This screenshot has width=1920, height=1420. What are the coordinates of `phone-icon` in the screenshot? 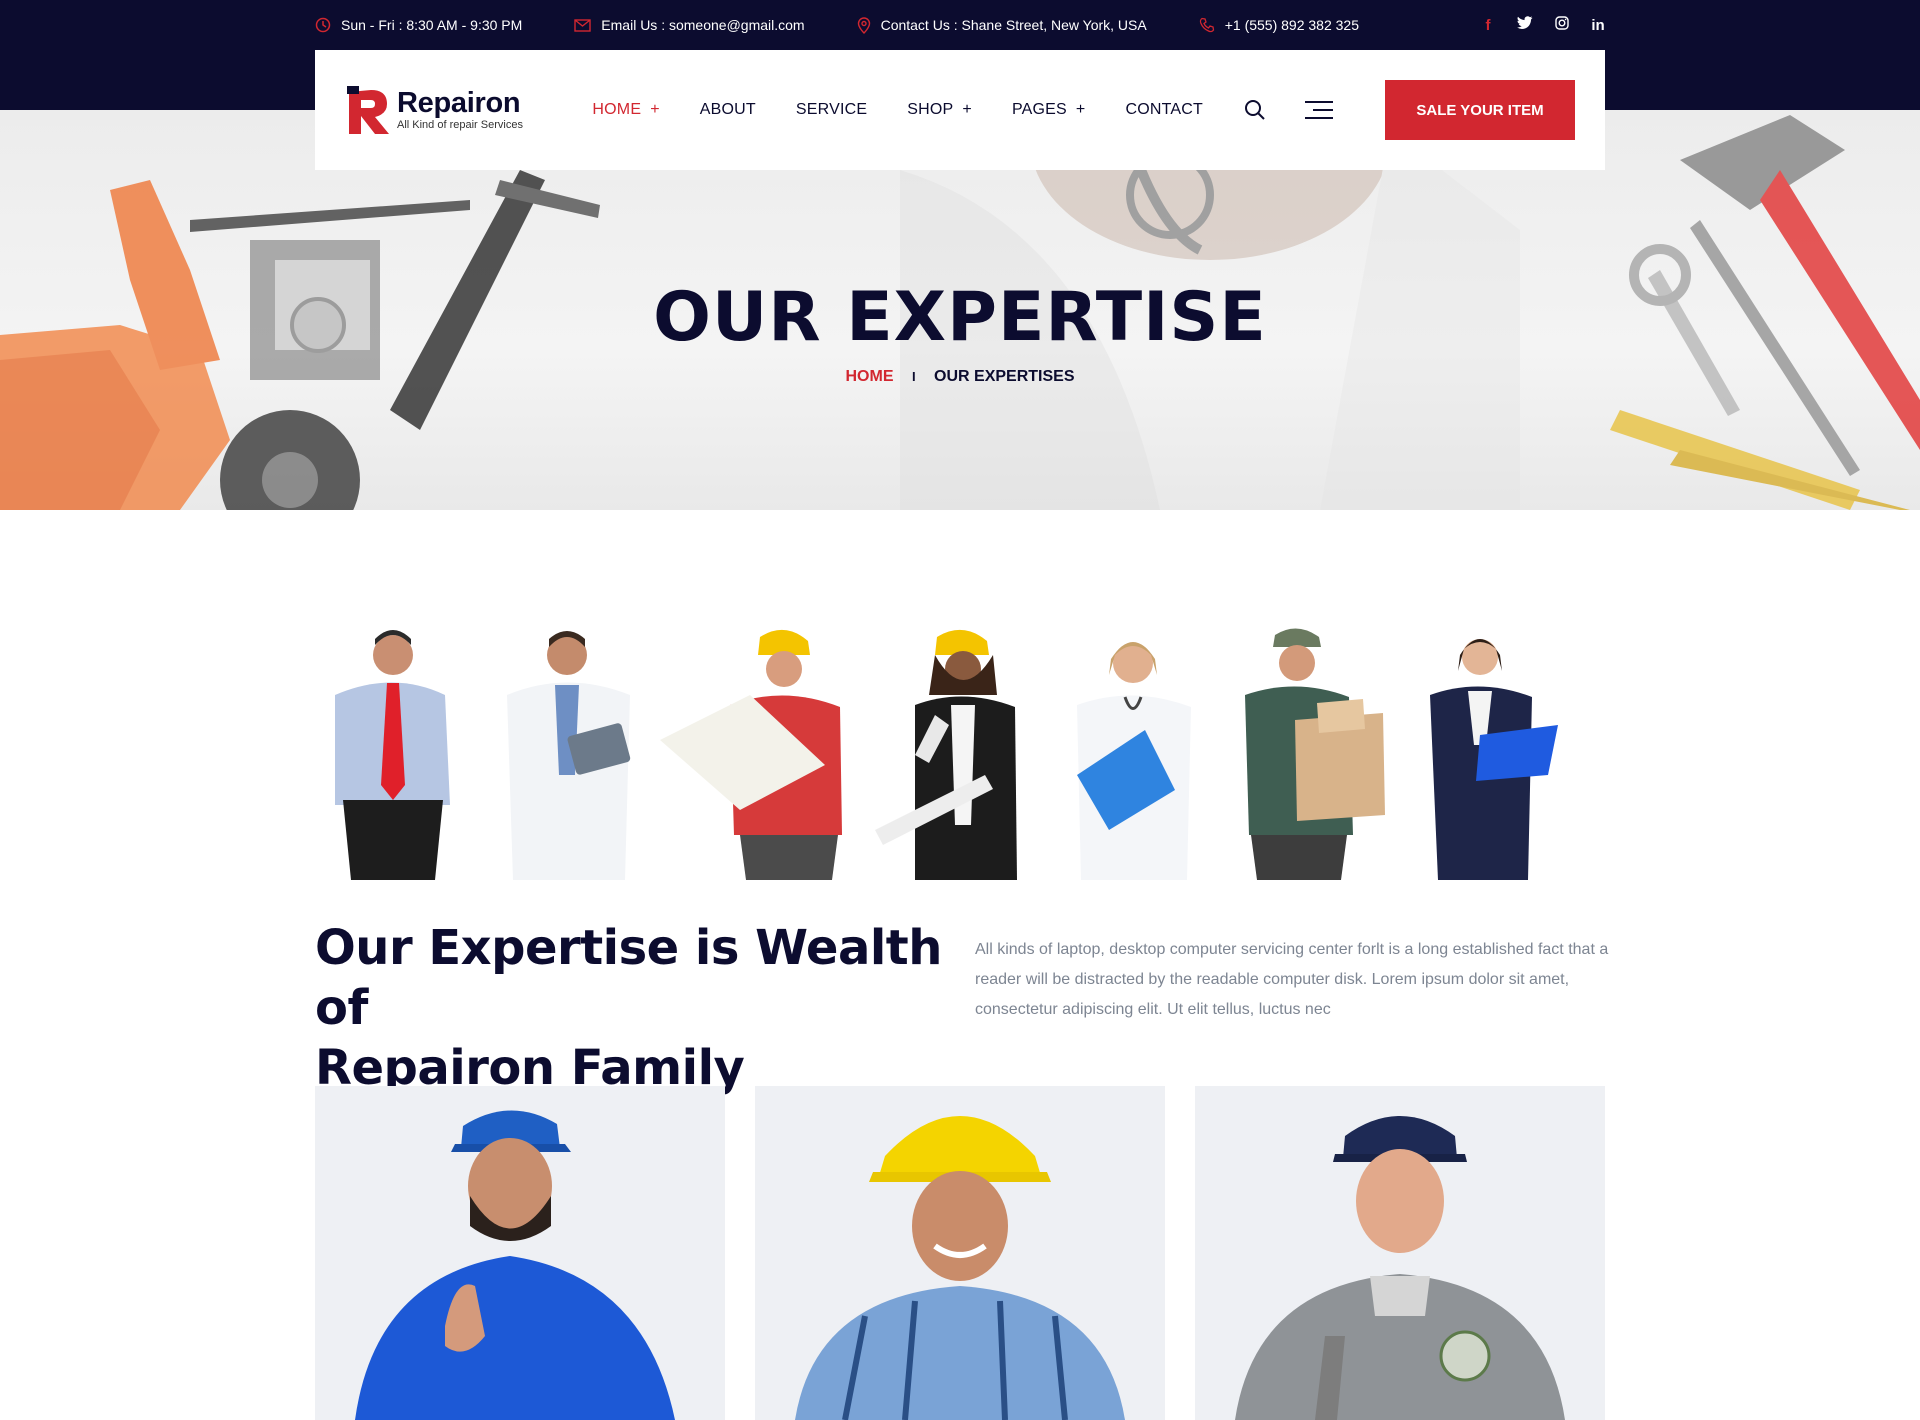 It's located at (1206, 25).